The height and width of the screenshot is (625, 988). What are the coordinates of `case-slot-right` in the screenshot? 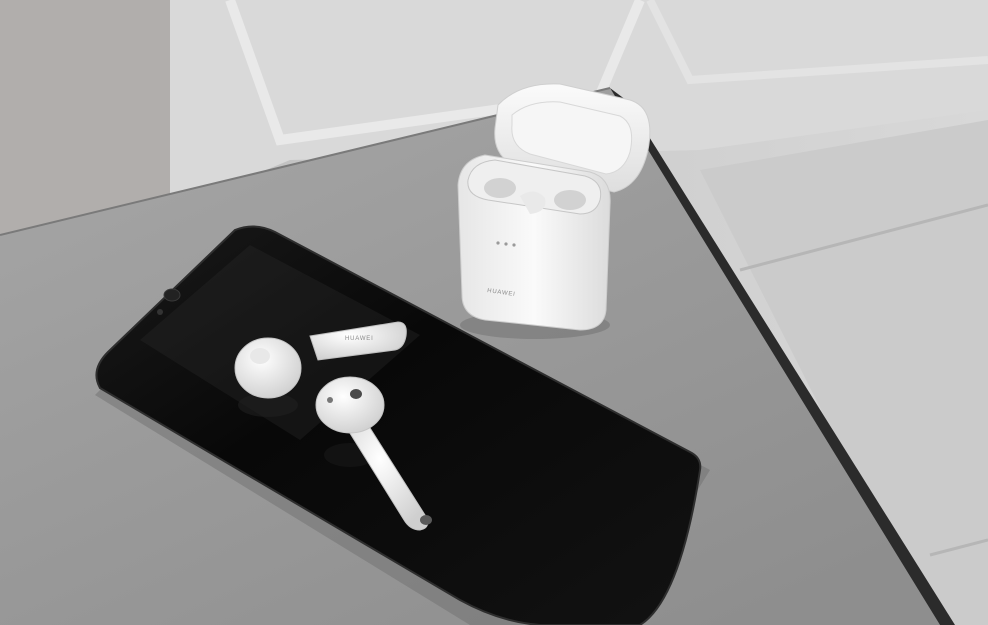 It's located at (570, 200).